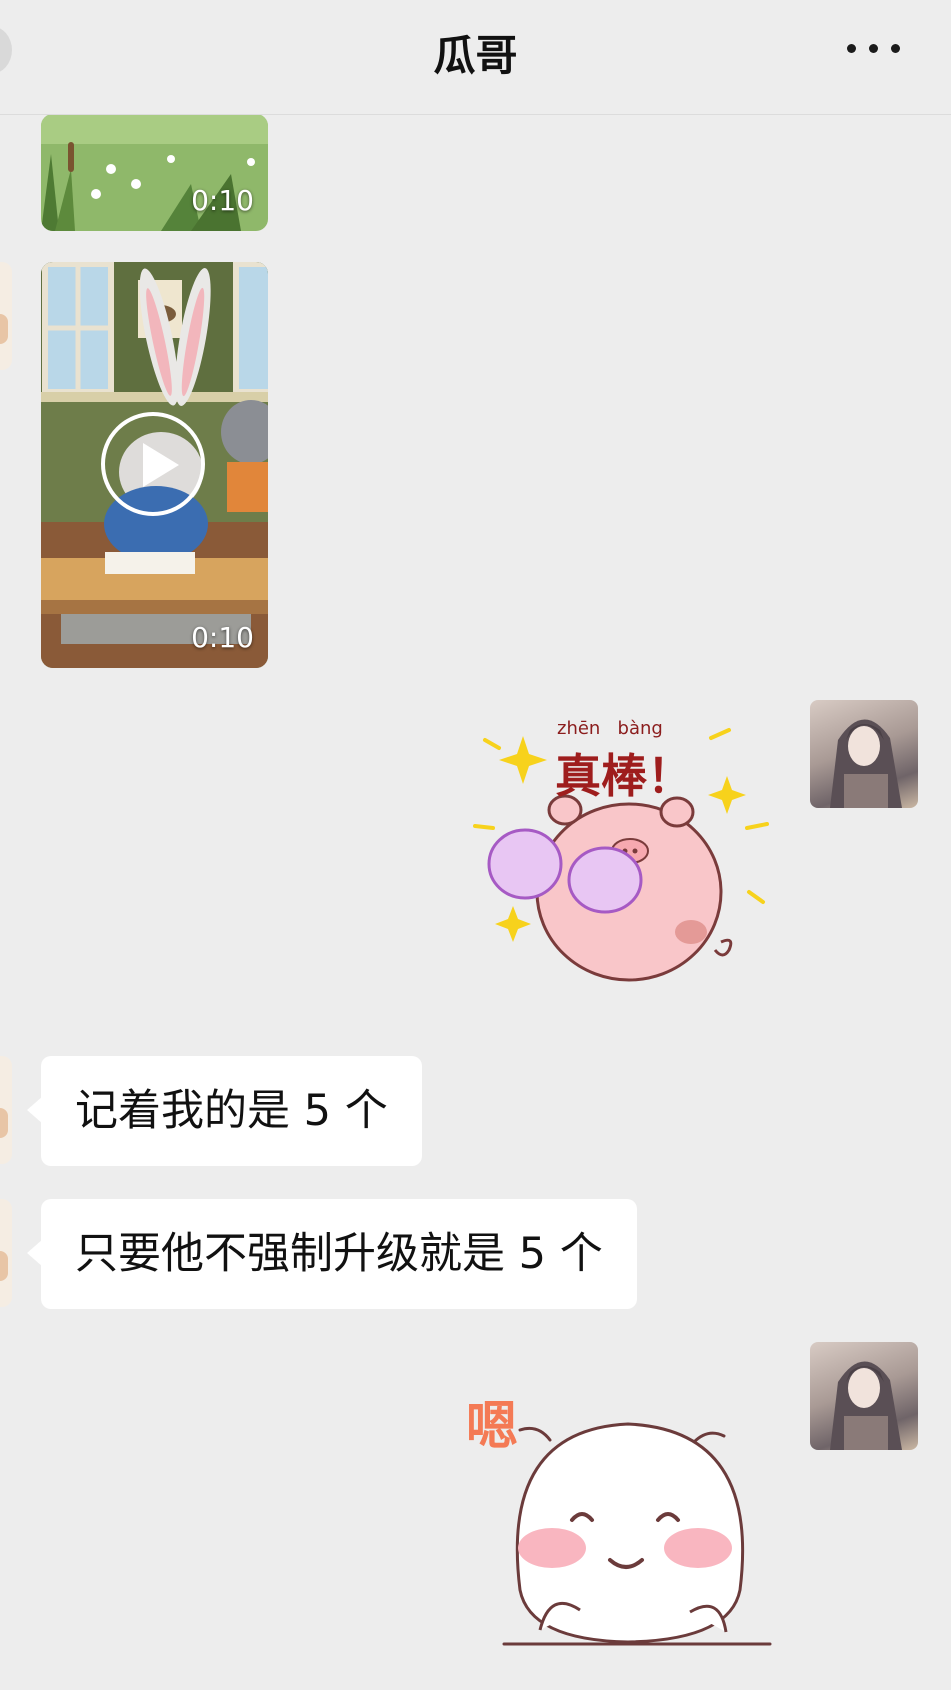 The height and width of the screenshot is (1690, 951). What do you see at coordinates (620, 861) in the screenshot?
I see `sticker-great-pig: zhēn bàng 真棒！` at bounding box center [620, 861].